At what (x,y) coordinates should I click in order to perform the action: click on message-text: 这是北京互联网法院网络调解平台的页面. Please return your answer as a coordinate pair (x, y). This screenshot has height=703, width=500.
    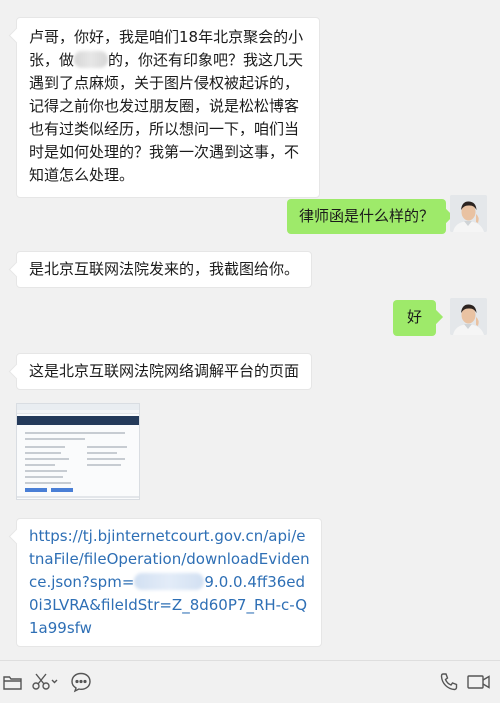
    Looking at the image, I should click on (164, 371).